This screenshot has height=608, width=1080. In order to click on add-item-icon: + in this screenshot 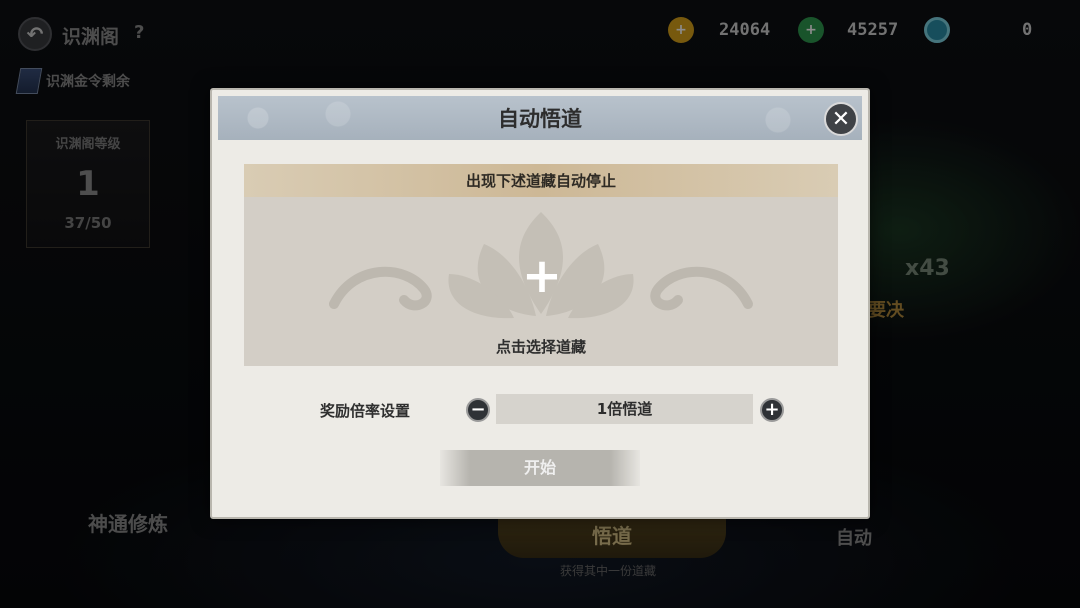, I will do `click(542, 276)`.